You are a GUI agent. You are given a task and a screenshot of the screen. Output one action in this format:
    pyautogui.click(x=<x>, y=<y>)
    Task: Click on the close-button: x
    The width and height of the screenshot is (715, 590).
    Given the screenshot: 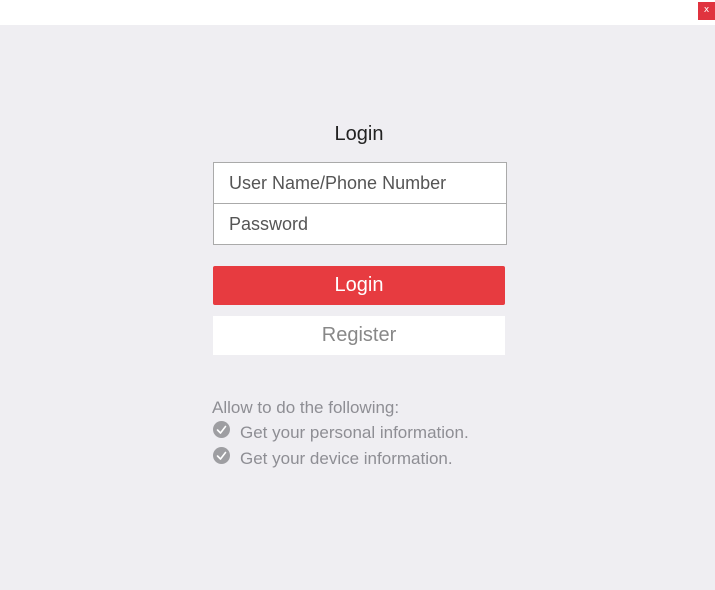 What is the action you would take?
    pyautogui.click(x=706, y=11)
    